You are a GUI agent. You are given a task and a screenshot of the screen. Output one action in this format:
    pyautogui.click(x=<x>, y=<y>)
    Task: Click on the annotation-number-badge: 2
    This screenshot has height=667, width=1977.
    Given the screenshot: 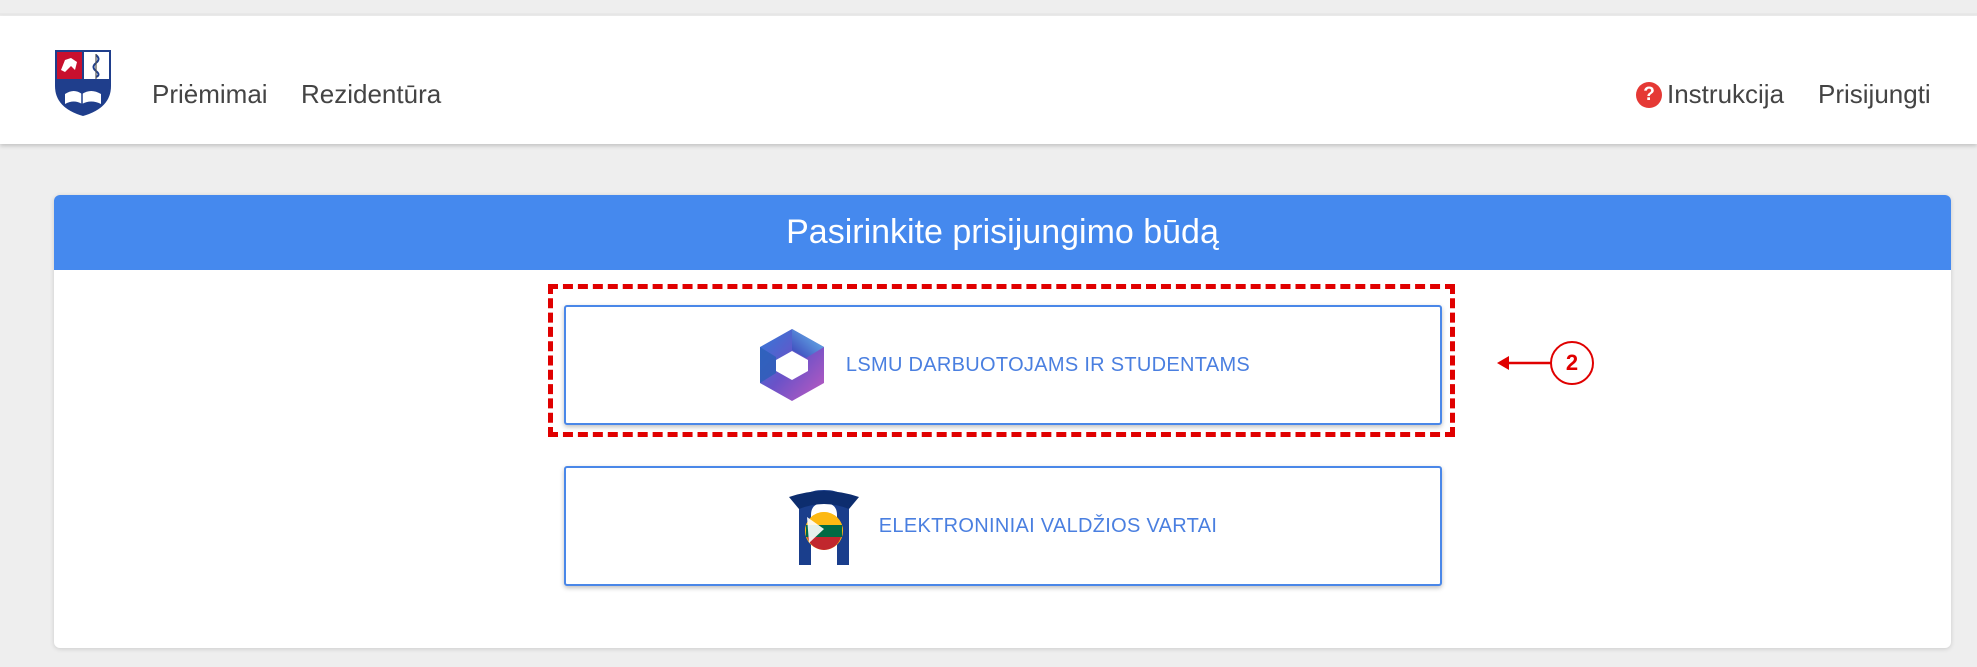 What is the action you would take?
    pyautogui.click(x=1572, y=363)
    